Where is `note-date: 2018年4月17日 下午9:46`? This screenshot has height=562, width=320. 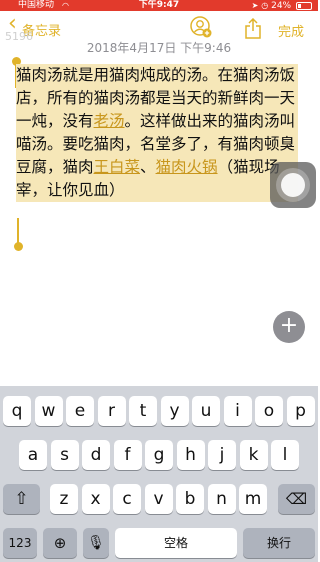 note-date: 2018年4月17日 下午9:46 is located at coordinates (159, 48).